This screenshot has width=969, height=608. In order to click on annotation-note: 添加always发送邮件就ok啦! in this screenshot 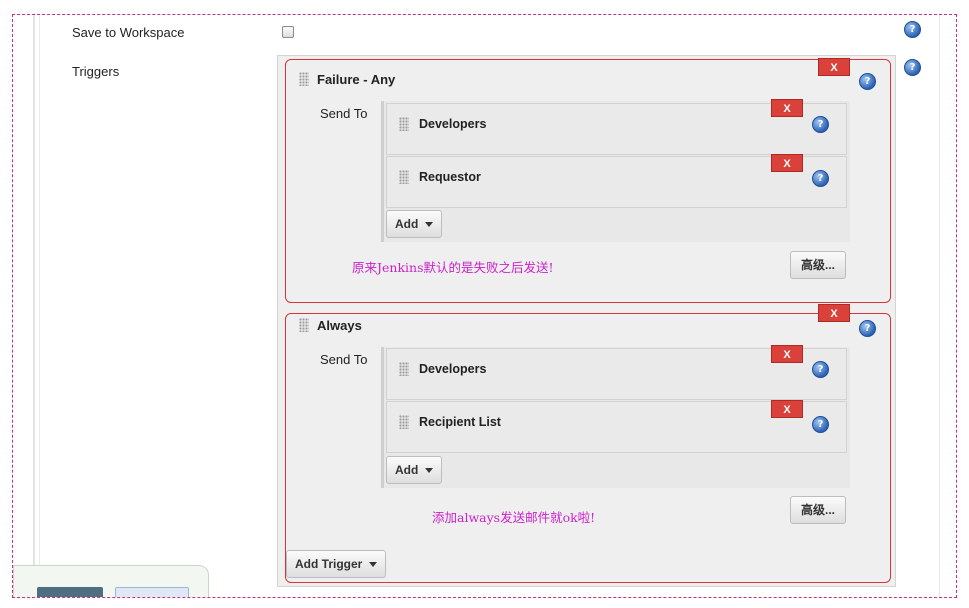, I will do `click(514, 517)`.